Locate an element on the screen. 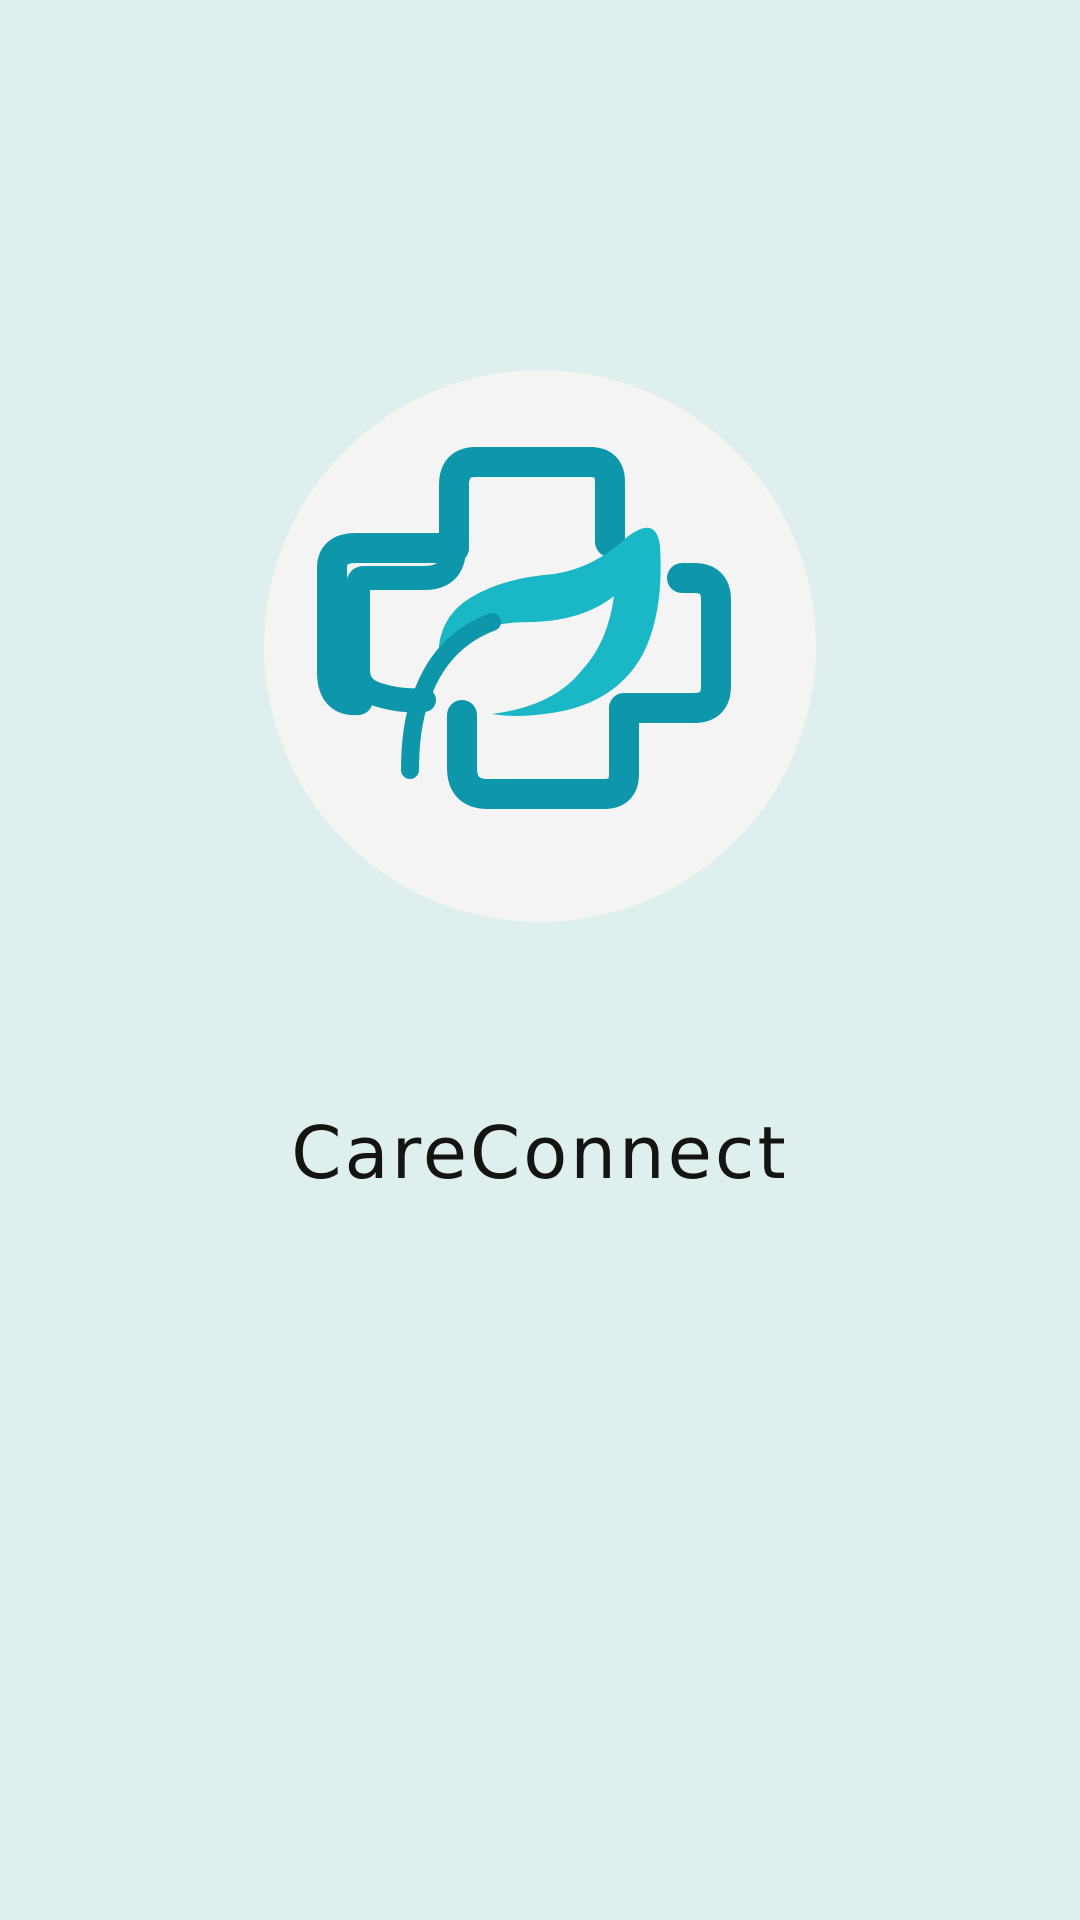  cross-outline is located at coordinates (524, 628).